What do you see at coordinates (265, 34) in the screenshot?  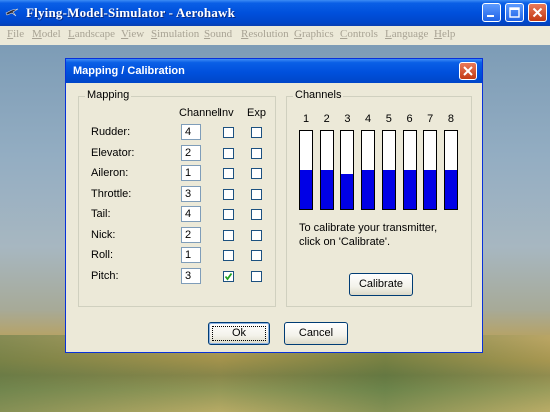 I see `menu-resolution: Resolution` at bounding box center [265, 34].